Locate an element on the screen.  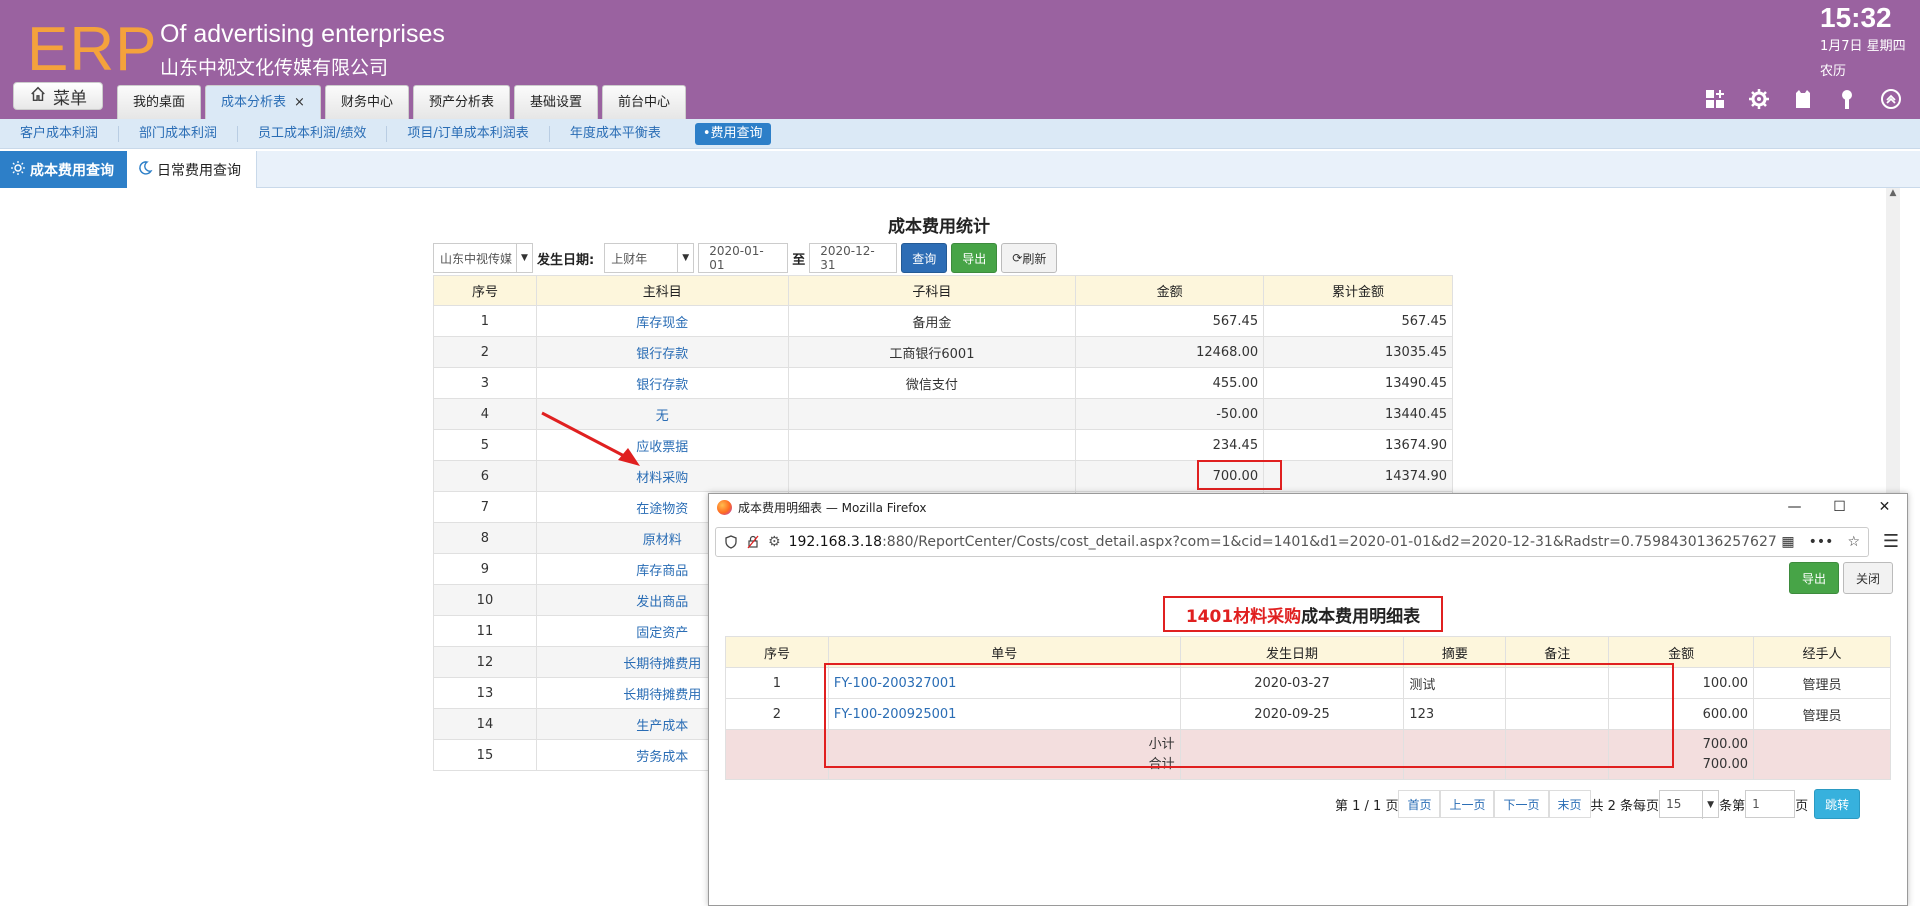
column-header: 主科目 is located at coordinates (662, 290).